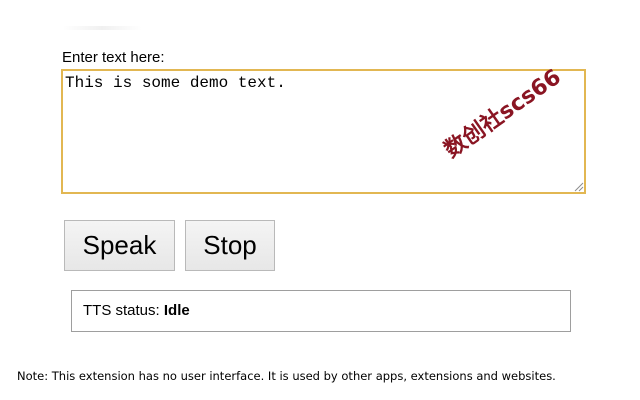 This screenshot has height=400, width=640. I want to click on resize-grip-icon, so click(578, 186).